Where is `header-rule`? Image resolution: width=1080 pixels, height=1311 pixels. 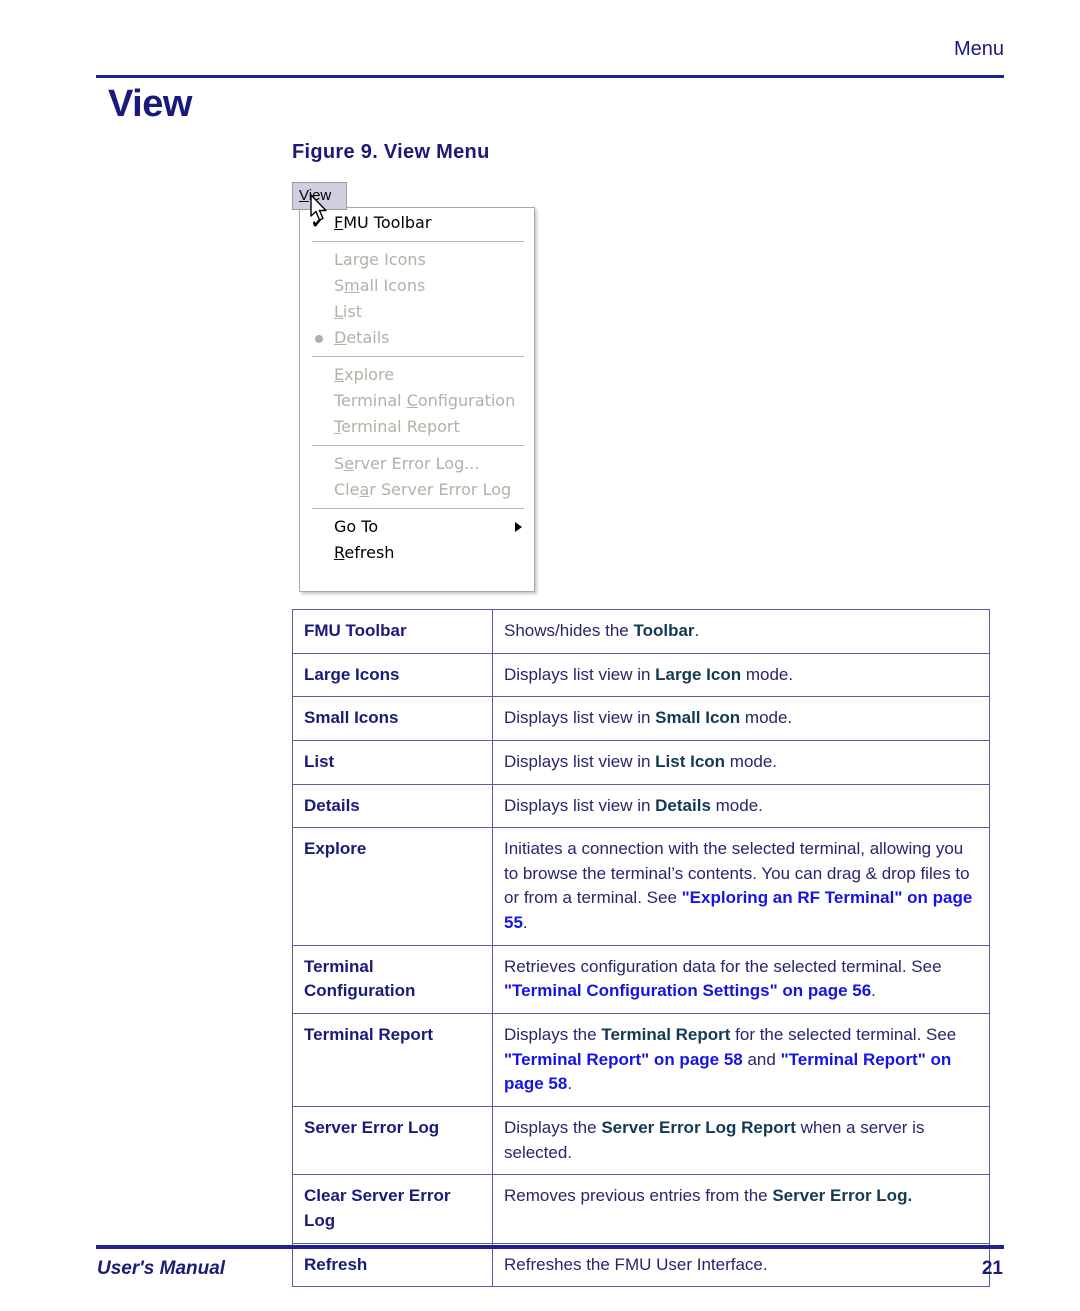
header-rule is located at coordinates (550, 76).